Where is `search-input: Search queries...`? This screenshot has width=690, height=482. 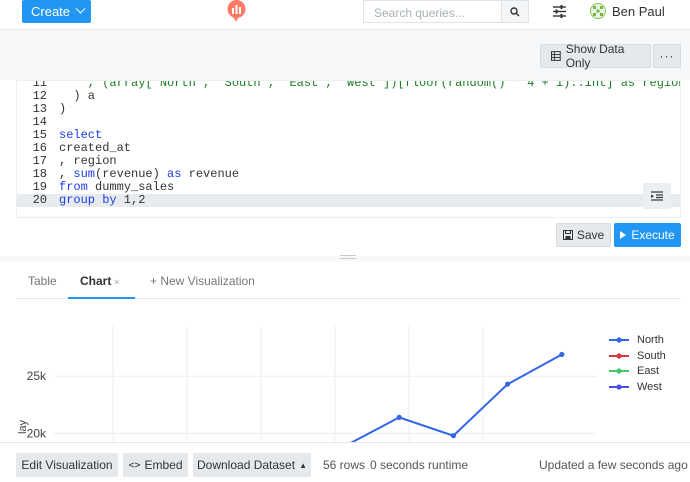
search-input: Search queries... is located at coordinates (432, 11).